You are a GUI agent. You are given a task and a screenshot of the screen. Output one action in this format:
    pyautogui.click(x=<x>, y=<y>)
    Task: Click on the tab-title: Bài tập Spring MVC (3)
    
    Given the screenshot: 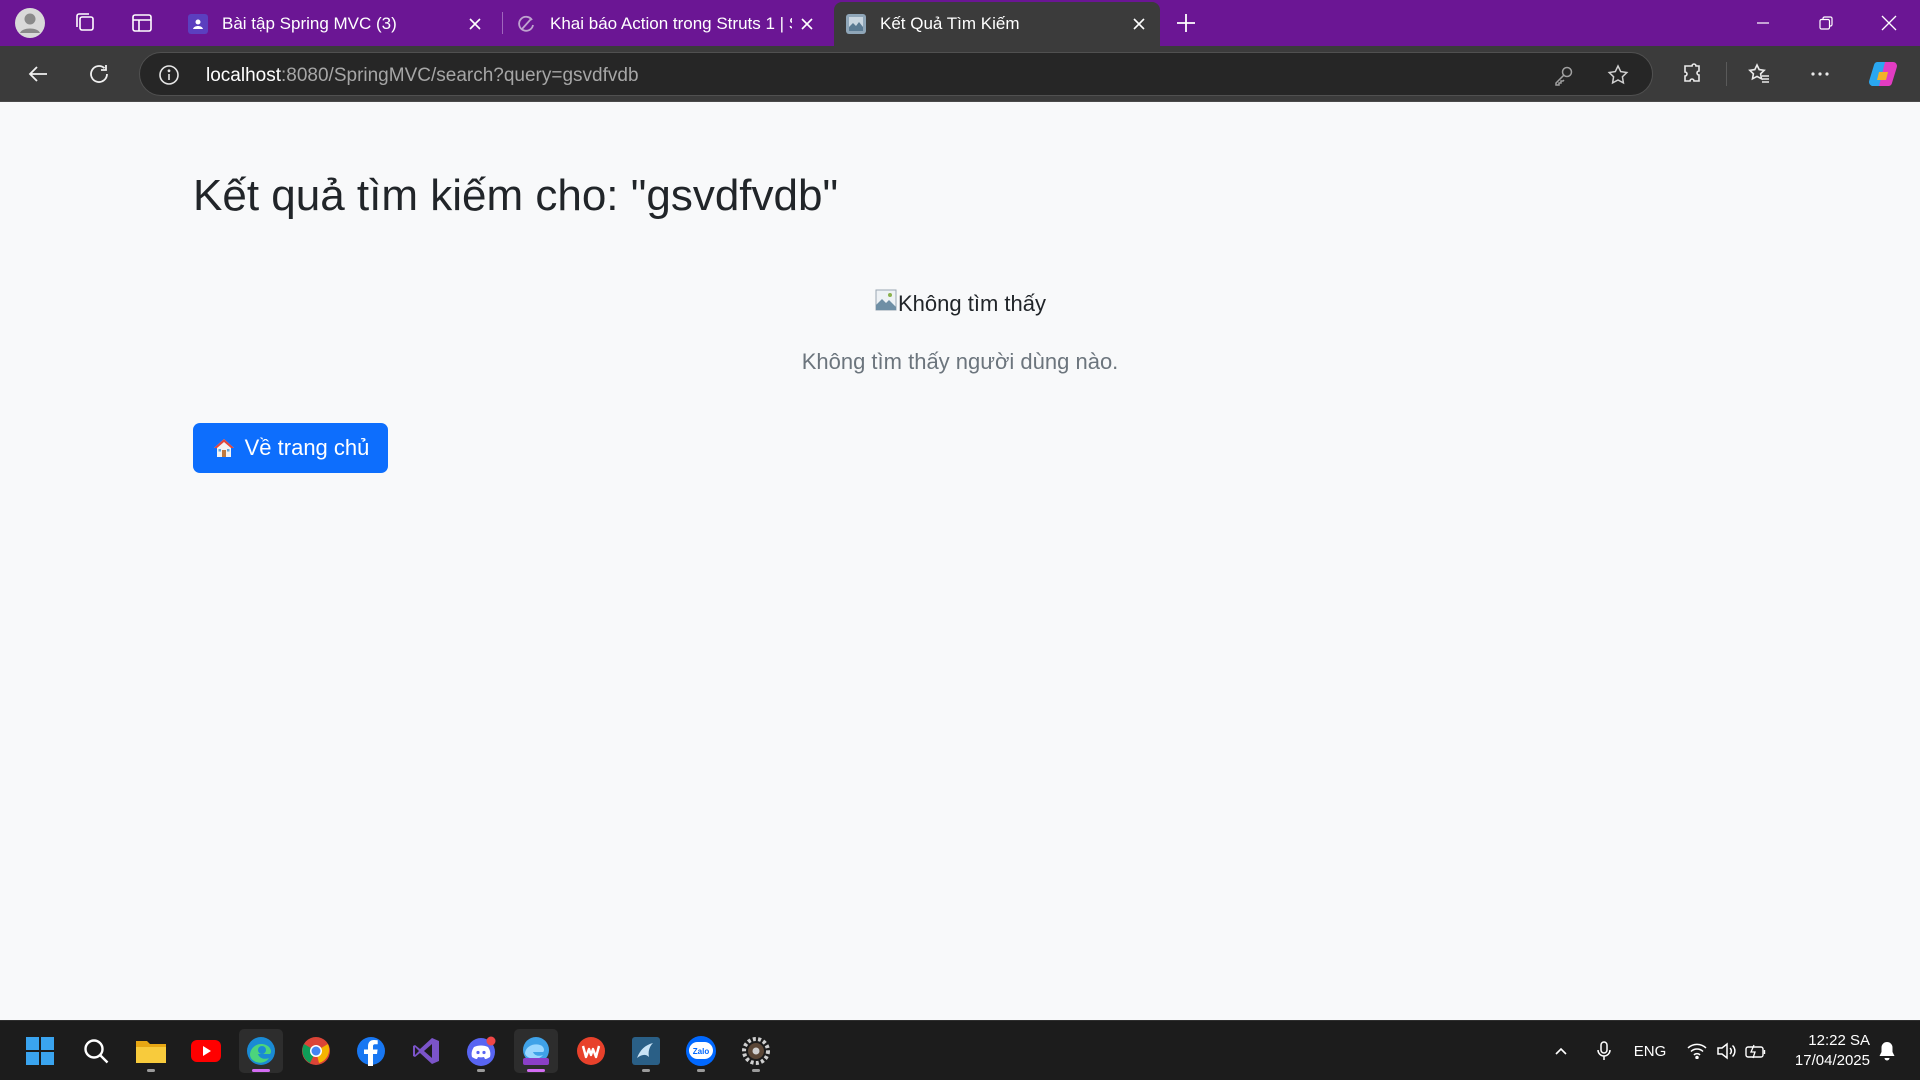 What is the action you would take?
    pyautogui.click(x=309, y=23)
    